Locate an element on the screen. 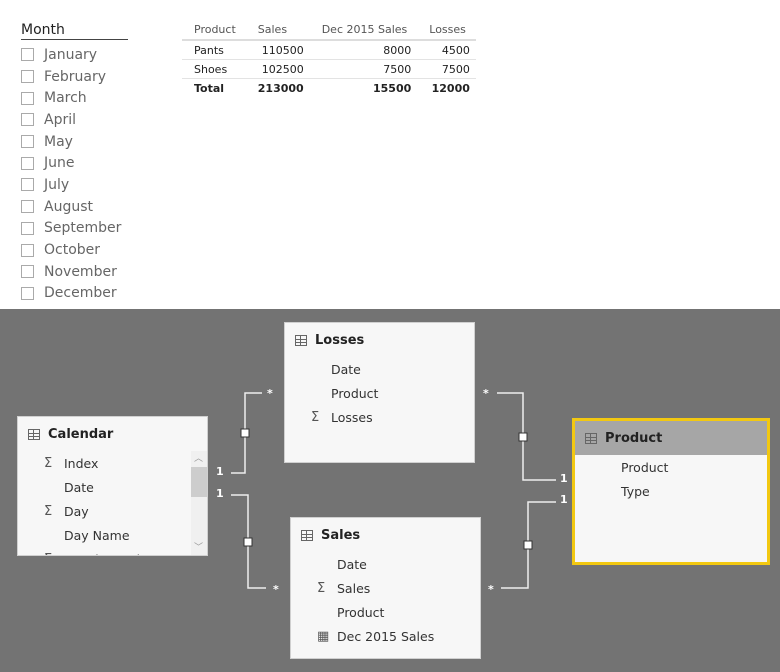 This screenshot has width=780, height=672. table-card-losses: Losses Date Product Σ Losses is located at coordinates (379, 392).